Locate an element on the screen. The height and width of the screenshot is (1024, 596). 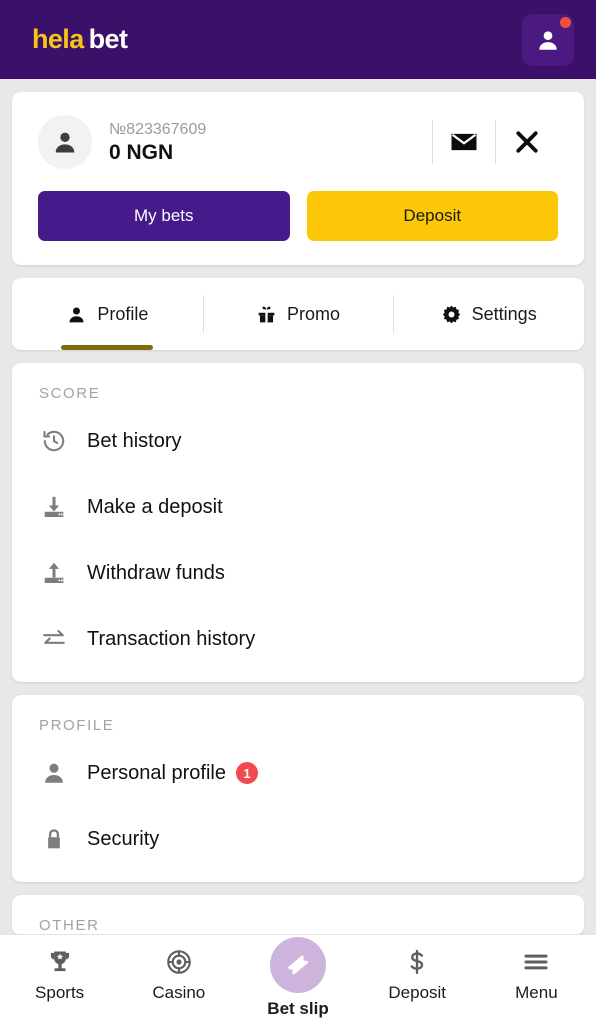
notification-dot is located at coordinates (565, 22).